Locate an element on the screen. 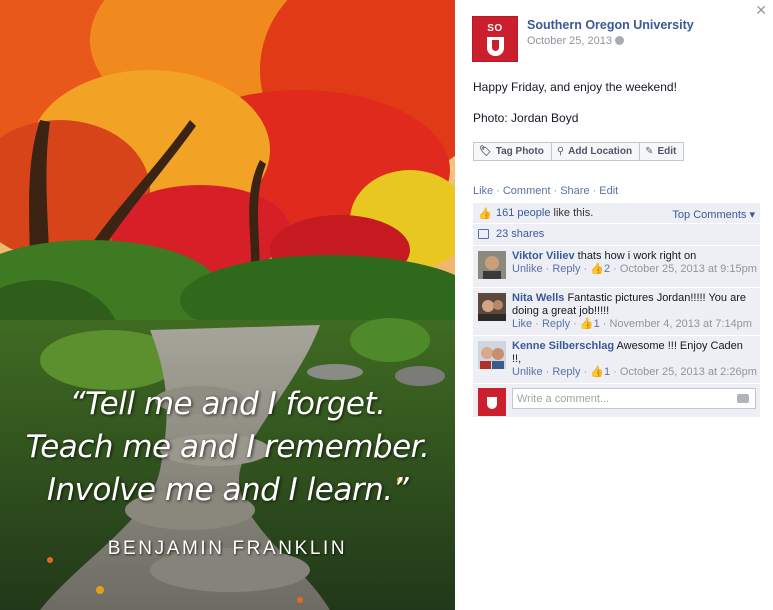 Image resolution: width=773 pixels, height=610 pixels. comment-likes: 👍2 is located at coordinates (600, 269).